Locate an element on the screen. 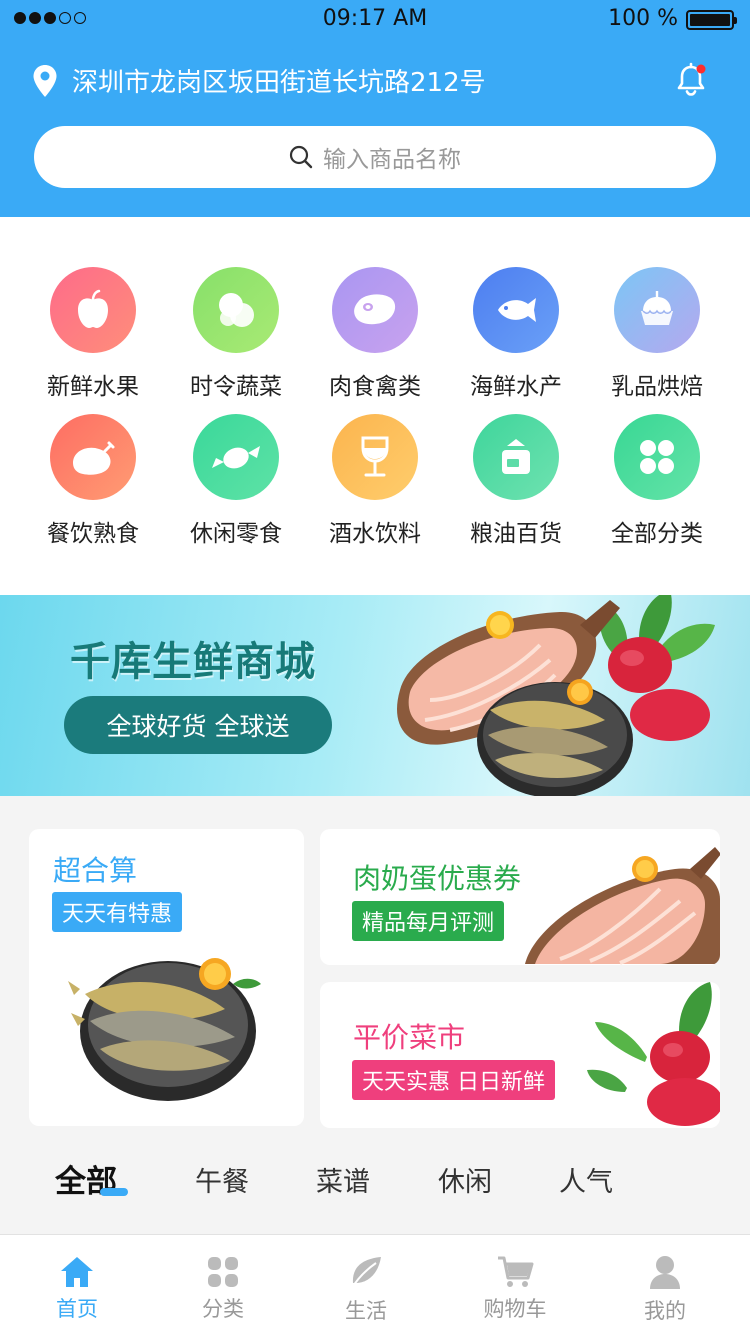 The width and height of the screenshot is (750, 1334). promo-title: 超合算 is located at coordinates (95, 870).